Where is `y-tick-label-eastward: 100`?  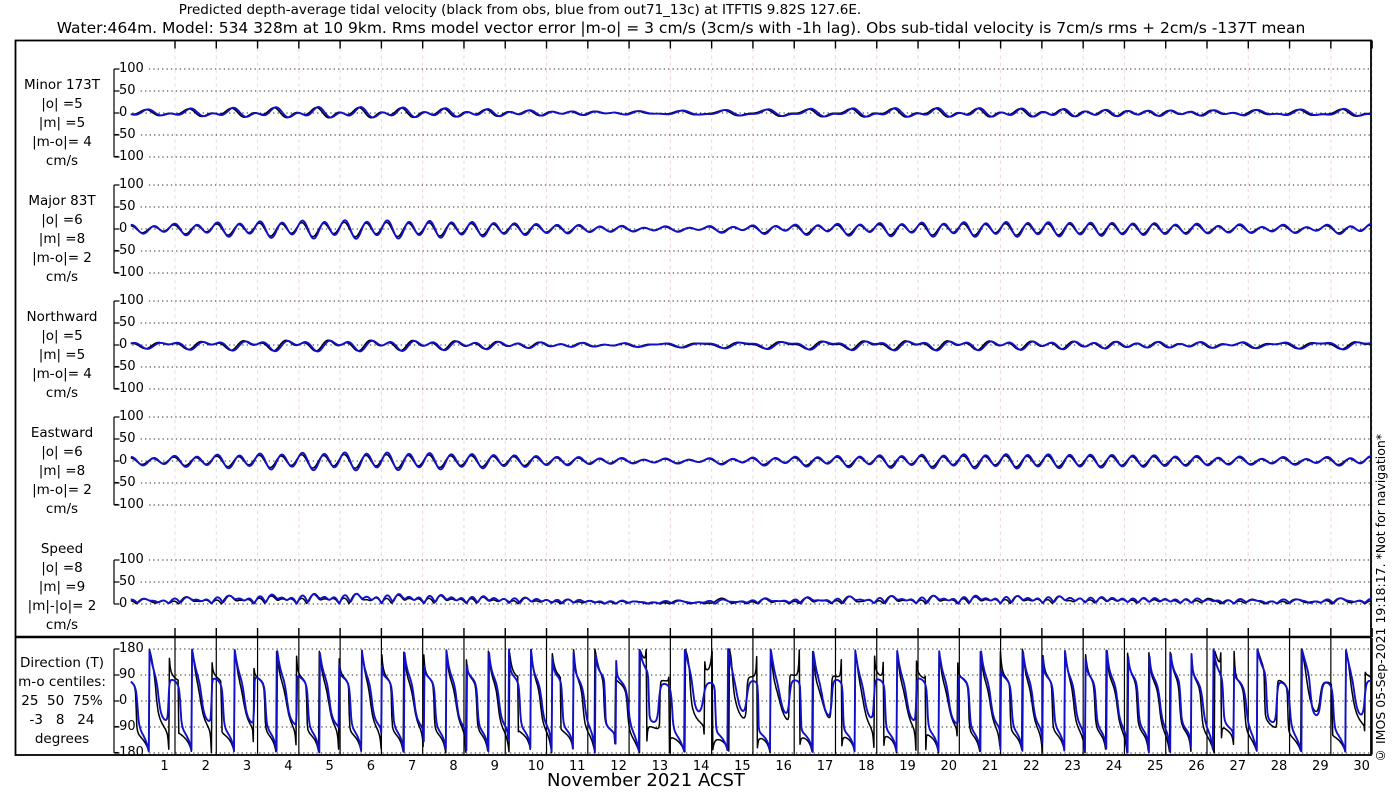 y-tick-label-eastward: 100 is located at coordinates (131, 416).